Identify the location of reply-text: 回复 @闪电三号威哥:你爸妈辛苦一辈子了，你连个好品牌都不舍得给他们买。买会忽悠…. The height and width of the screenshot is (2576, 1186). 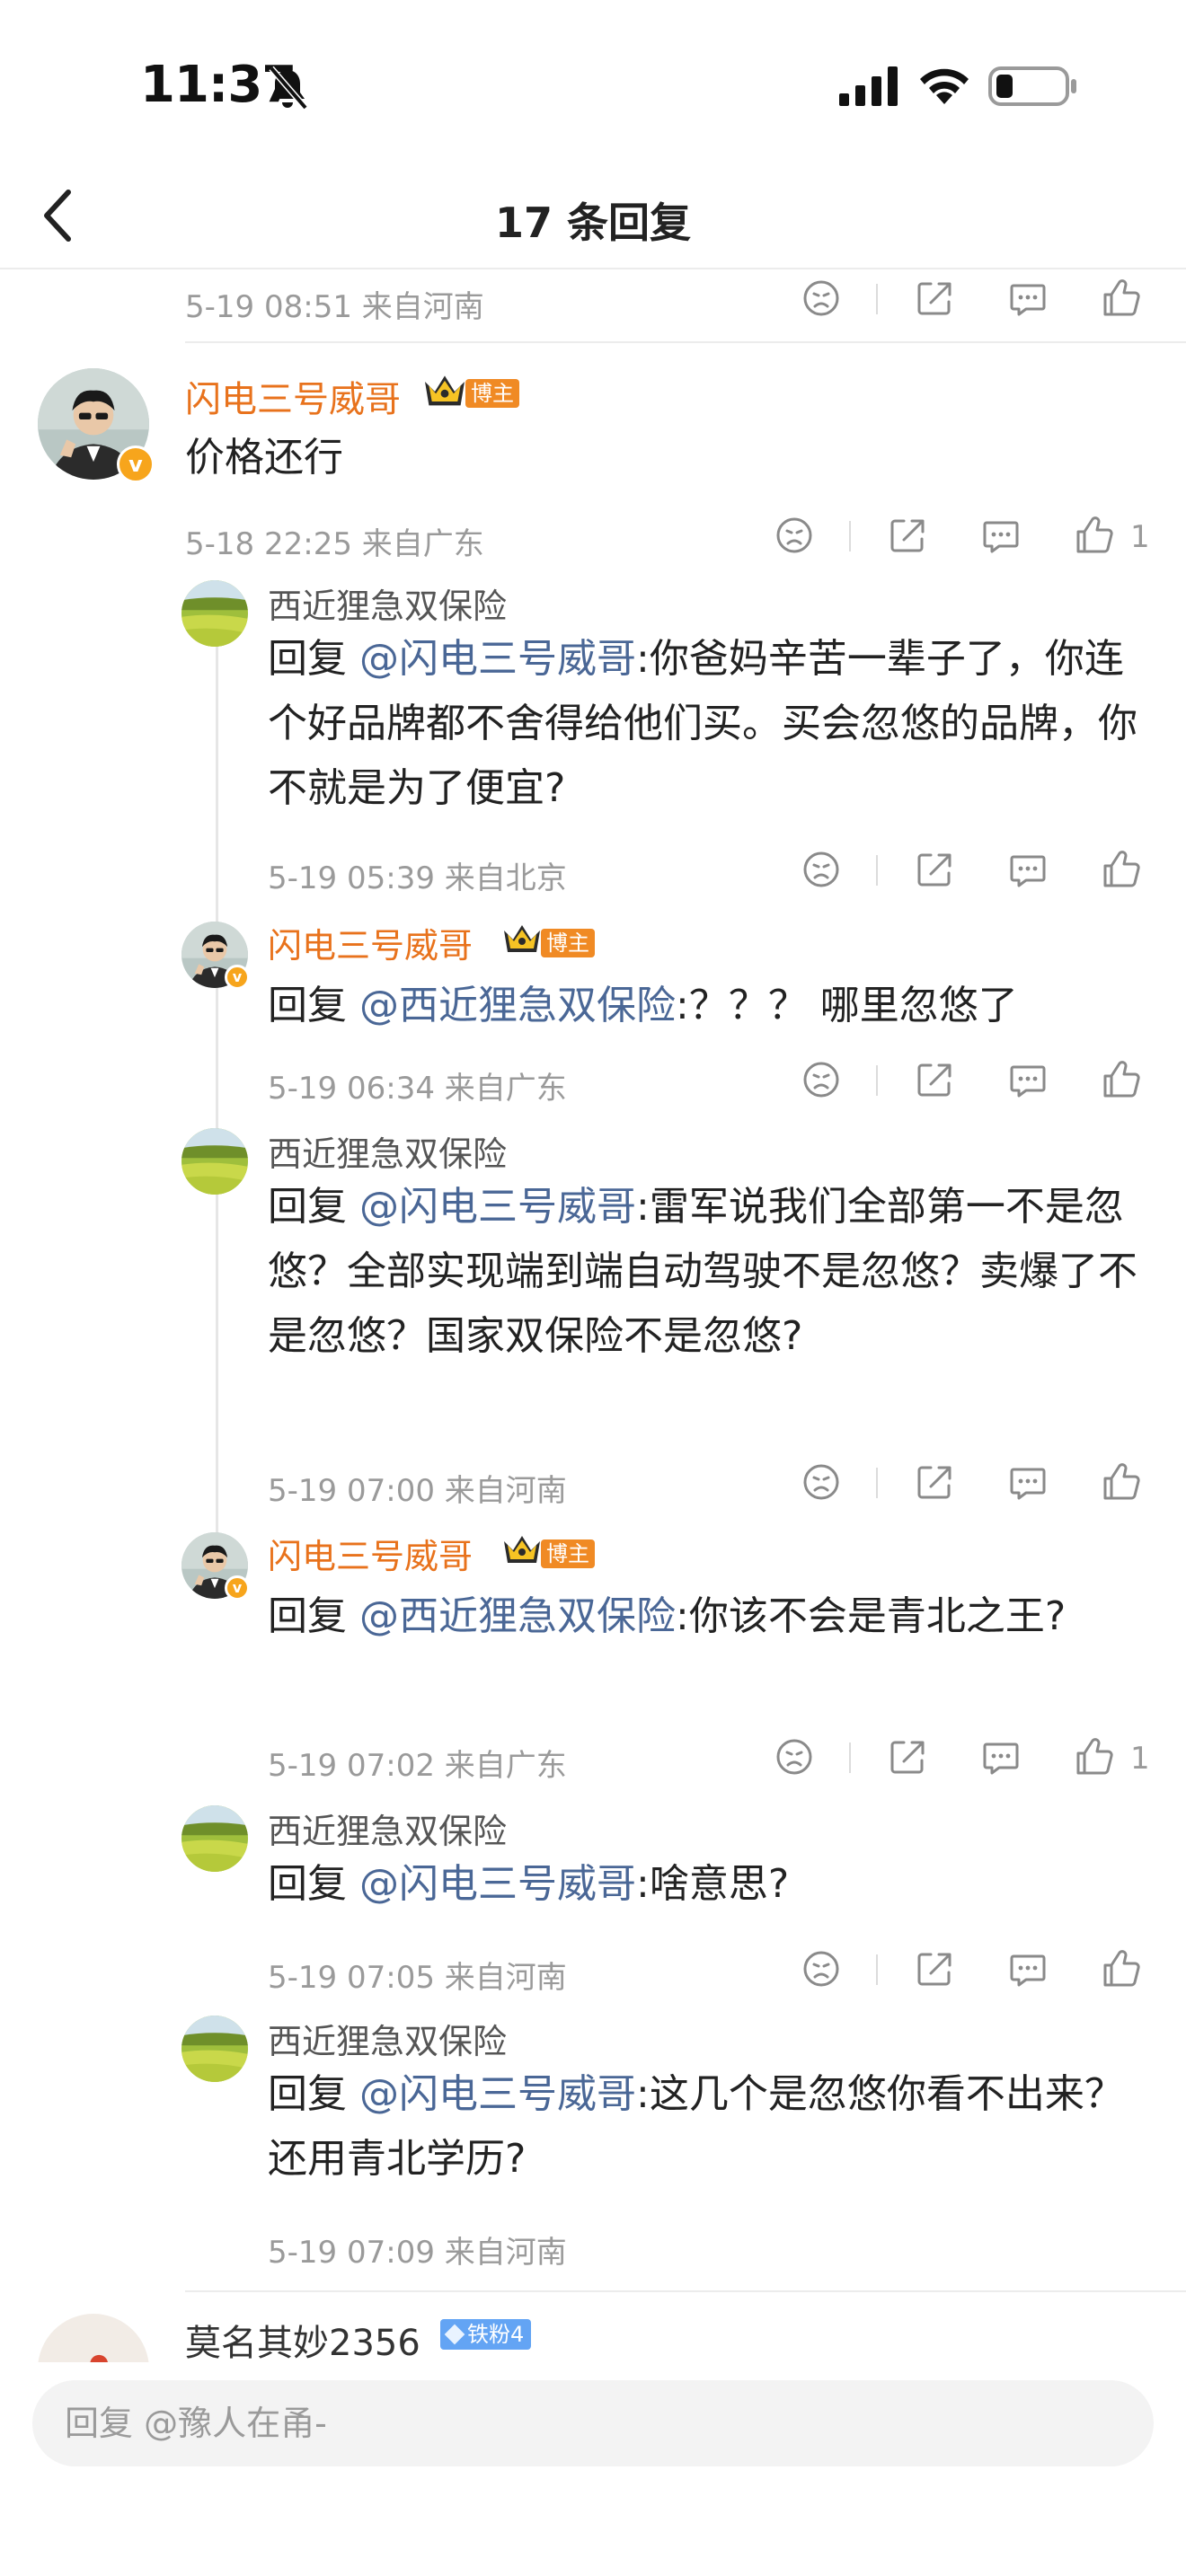
(712, 724).